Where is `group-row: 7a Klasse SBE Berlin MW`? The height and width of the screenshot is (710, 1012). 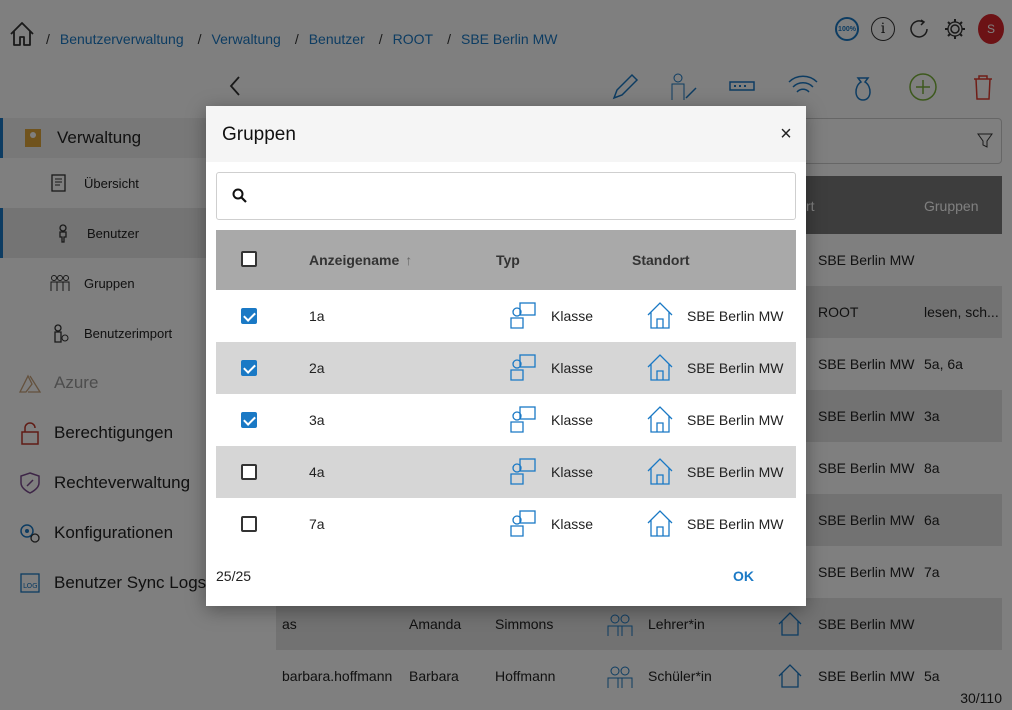 group-row: 7a Klasse SBE Berlin MW is located at coordinates (506, 524).